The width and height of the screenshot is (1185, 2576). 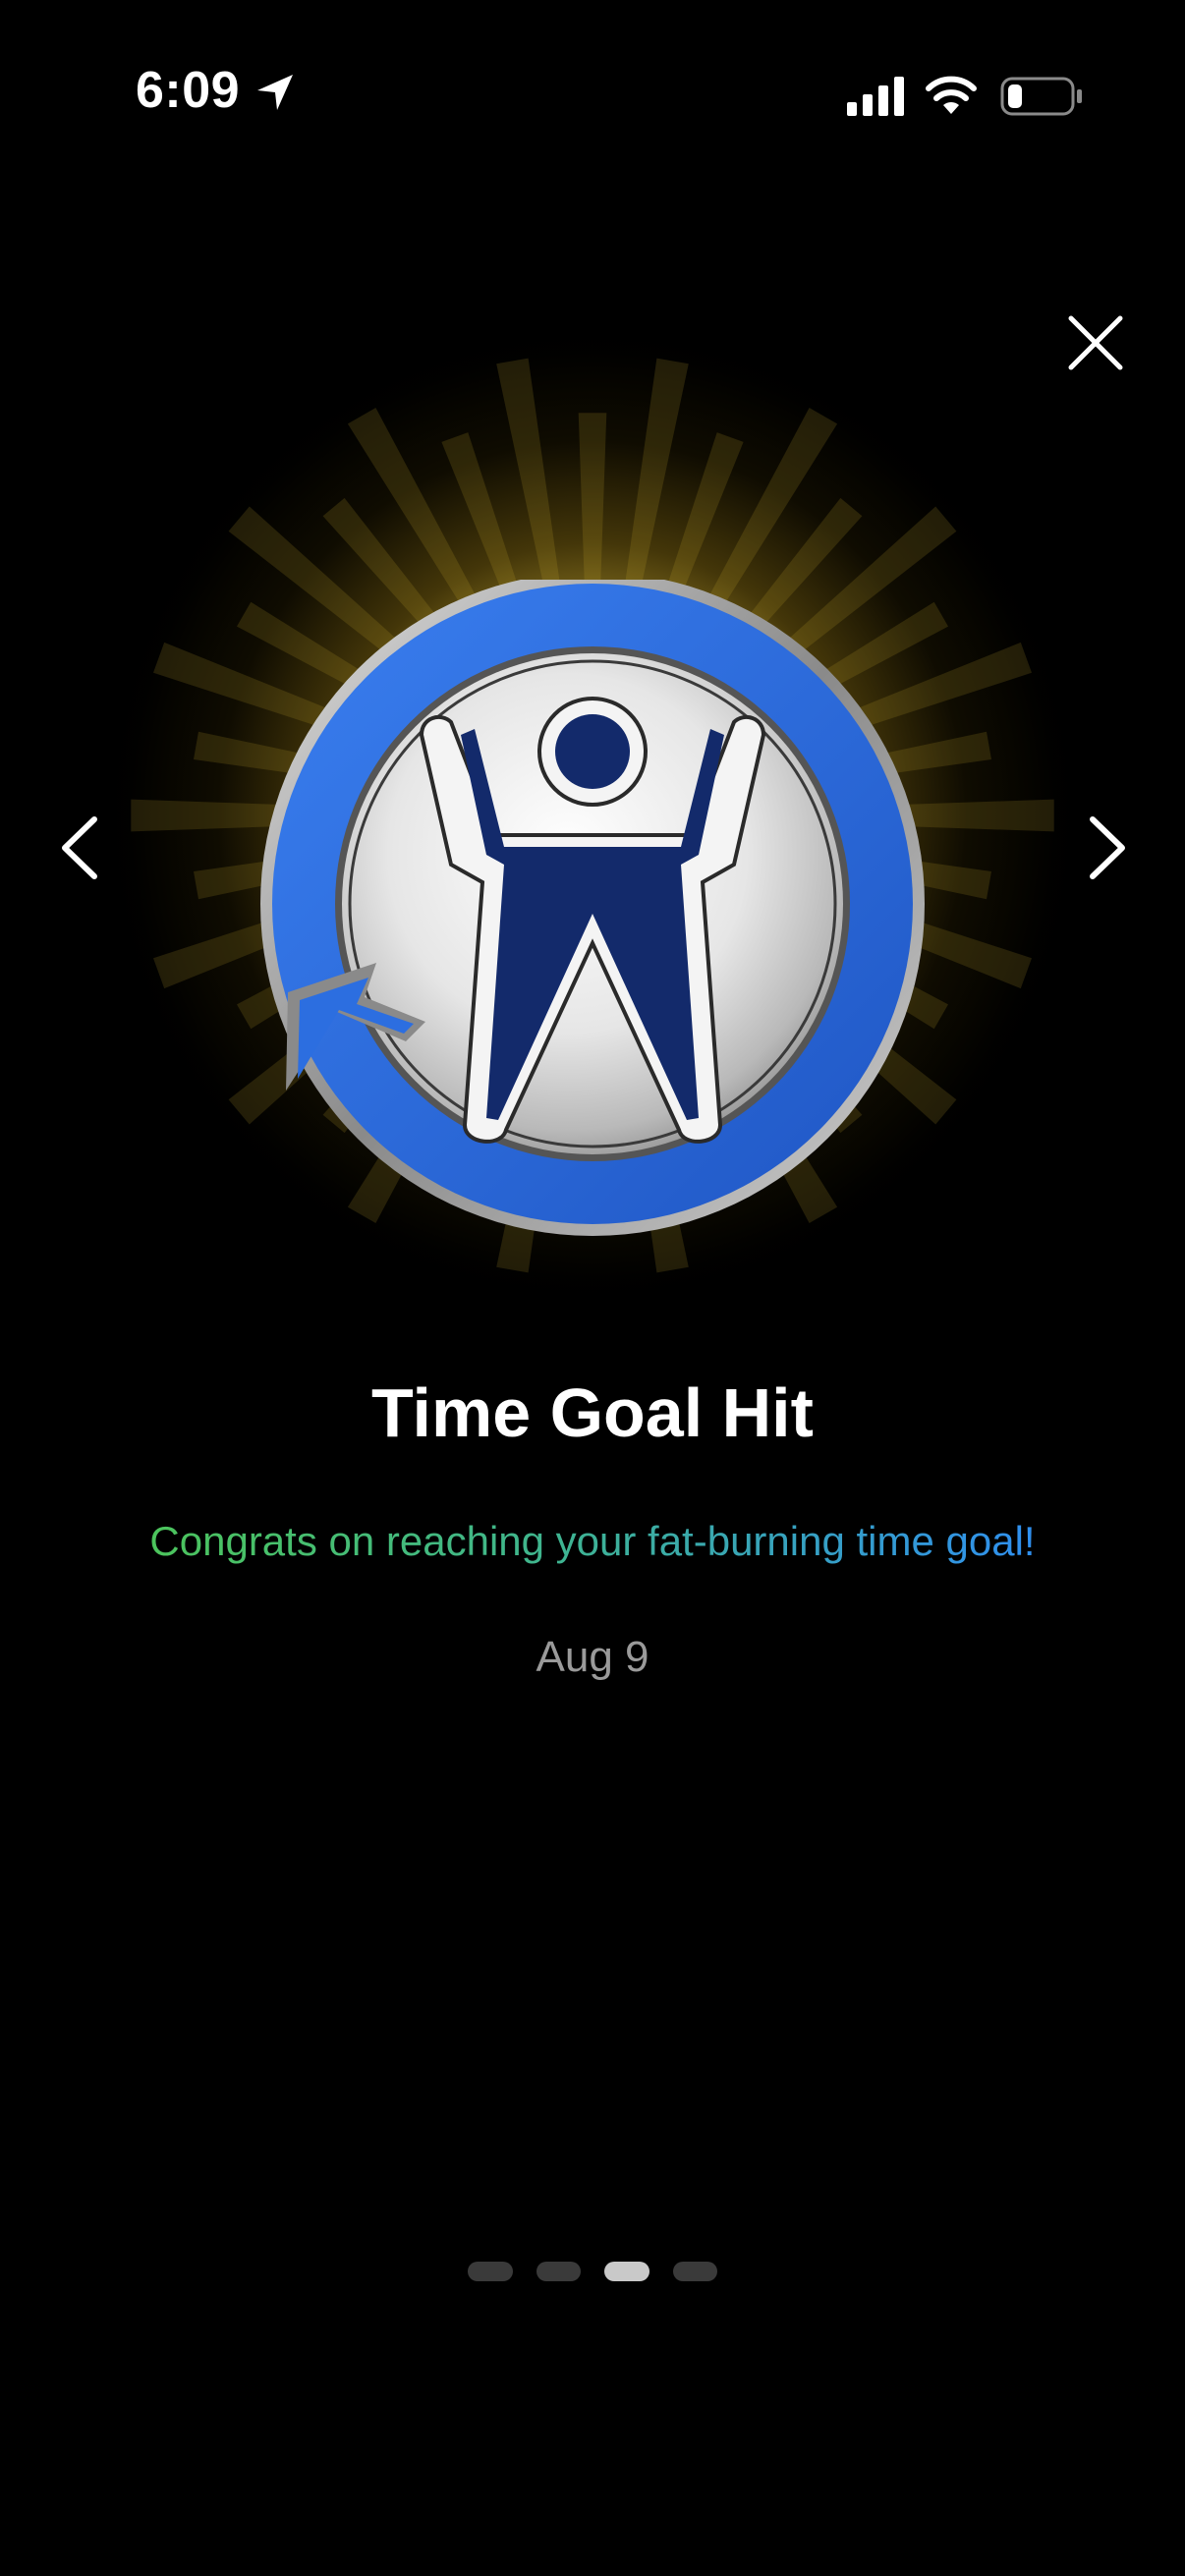 I want to click on cellular-signal-icon, so click(x=876, y=96).